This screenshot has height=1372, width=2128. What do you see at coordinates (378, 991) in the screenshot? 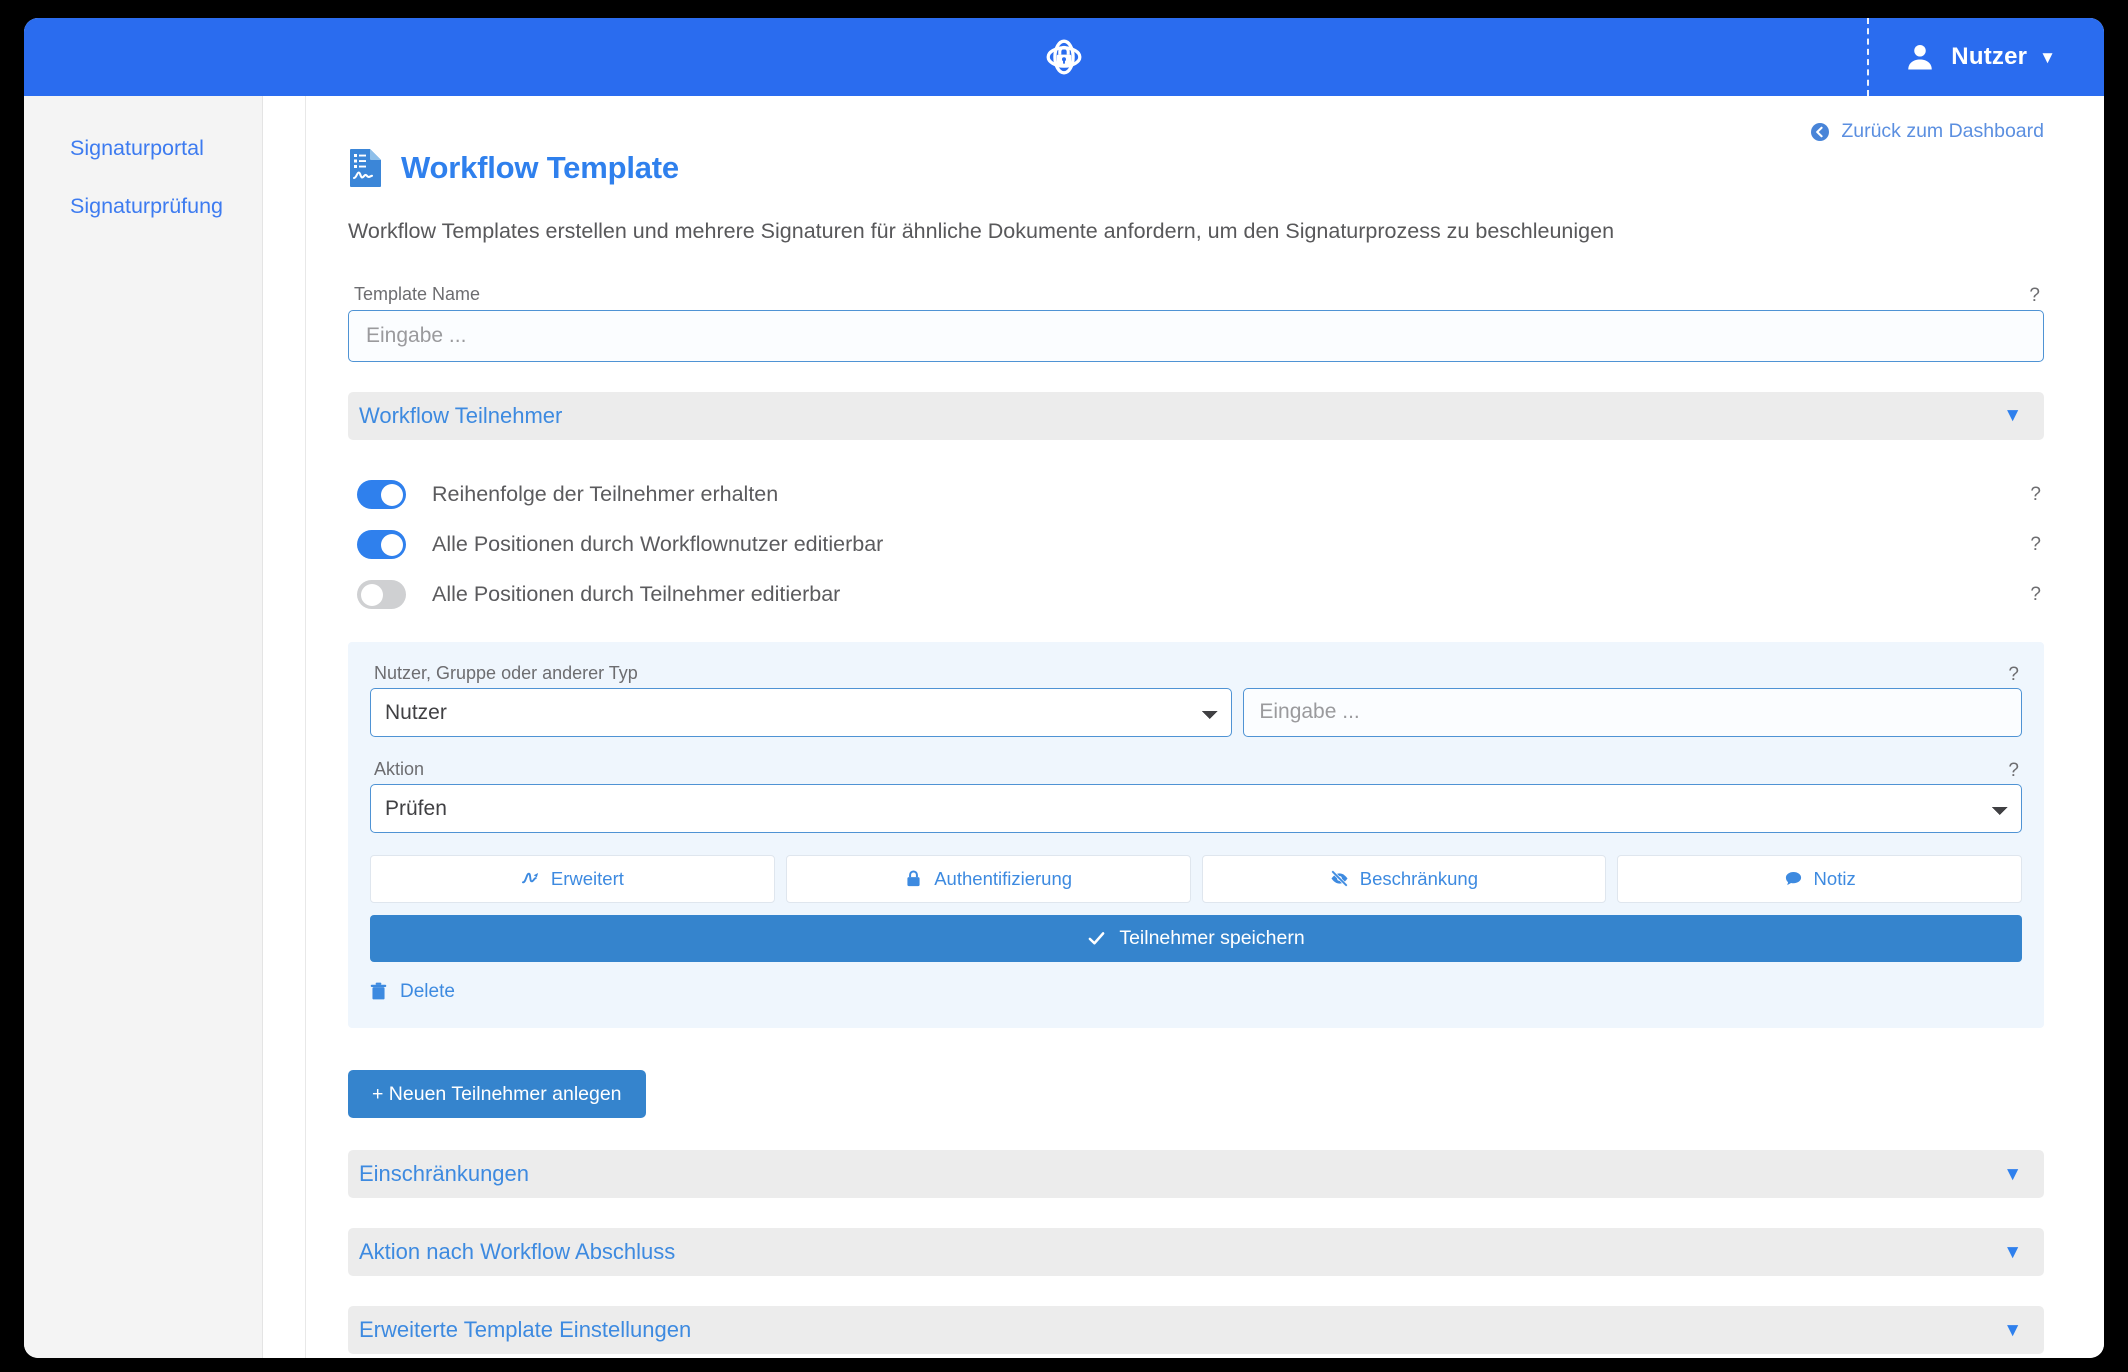
I see `trash-icon` at bounding box center [378, 991].